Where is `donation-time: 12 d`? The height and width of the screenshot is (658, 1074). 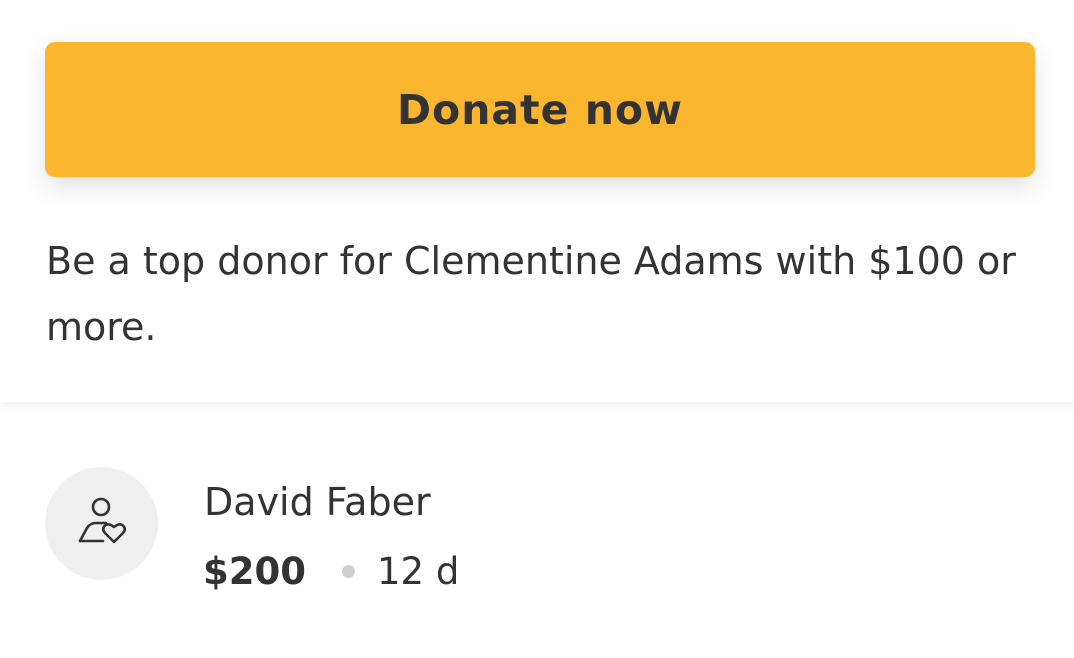
donation-time: 12 d is located at coordinates (418, 571).